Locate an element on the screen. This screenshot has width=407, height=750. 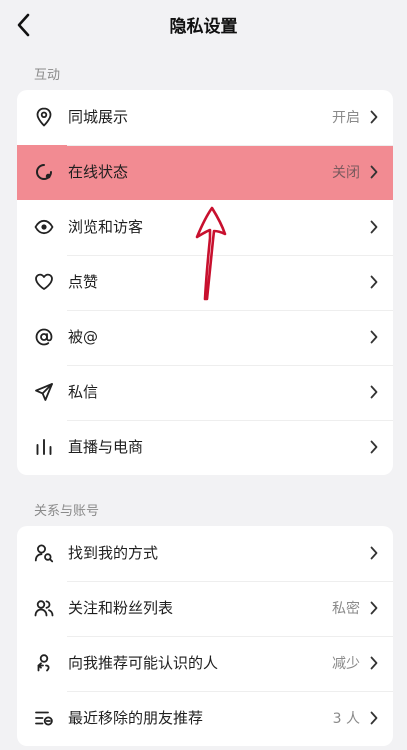
setting-row-live-ecommerce: 直播与电商 is located at coordinates (205, 447).